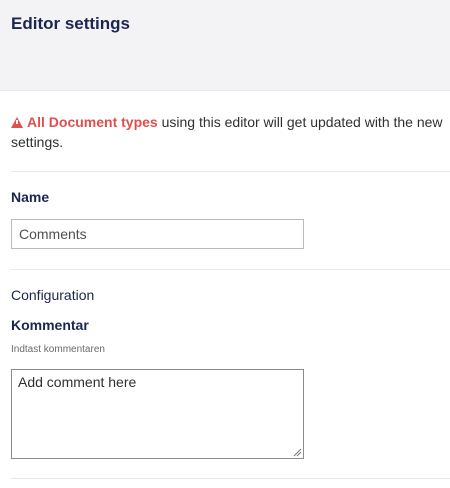 The image size is (450, 488). I want to click on page-title: Editor settings, so click(71, 23).